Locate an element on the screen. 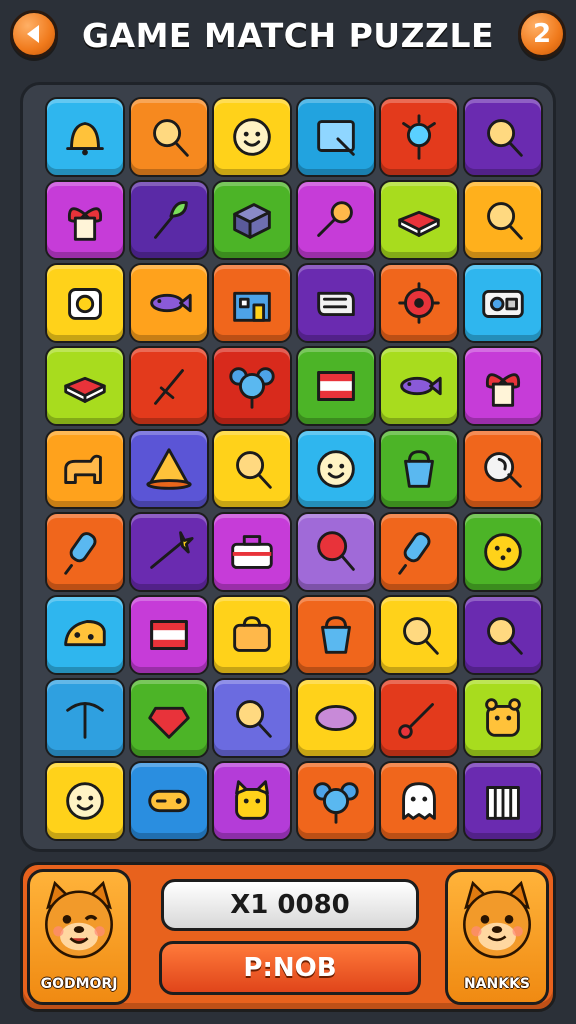 Image resolution: width=576 pixels, height=1024 pixels. scroll-icon is located at coordinates (335, 304).